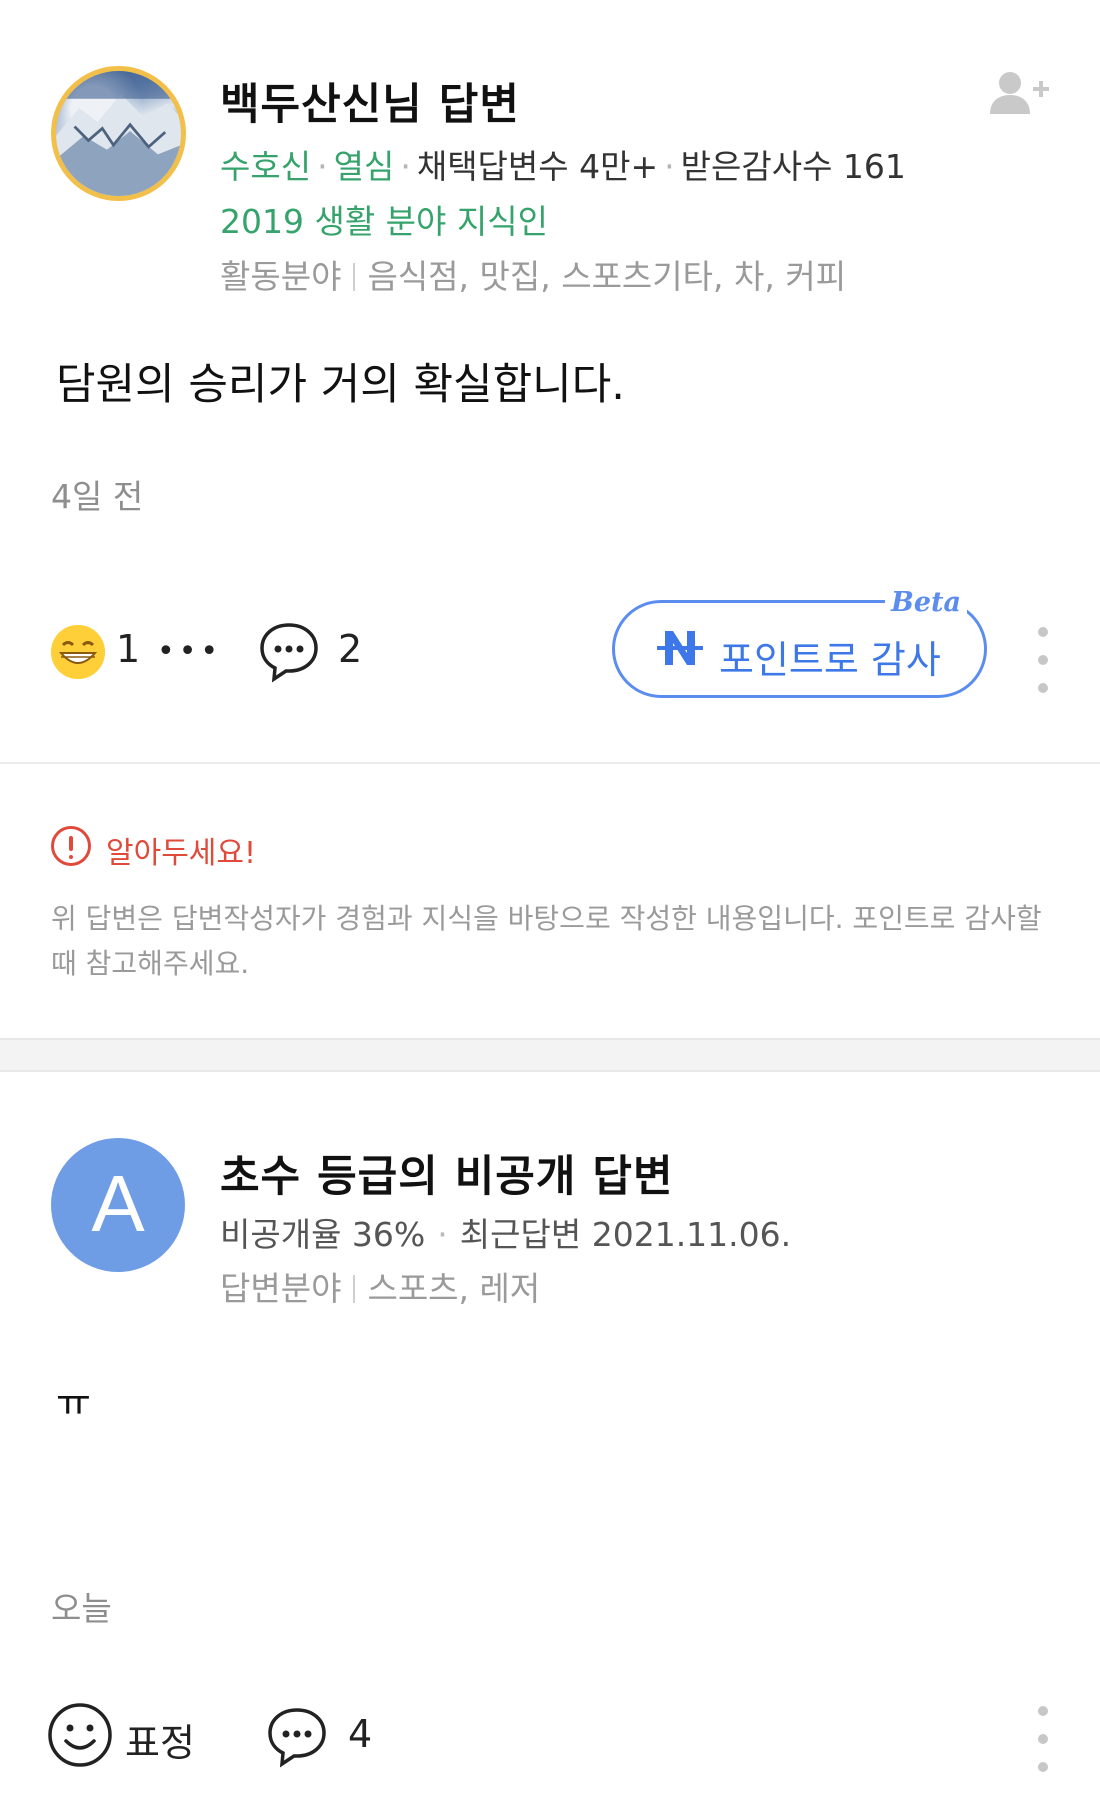  What do you see at coordinates (281, 276) in the screenshot?
I see `field-label: 활동분야` at bounding box center [281, 276].